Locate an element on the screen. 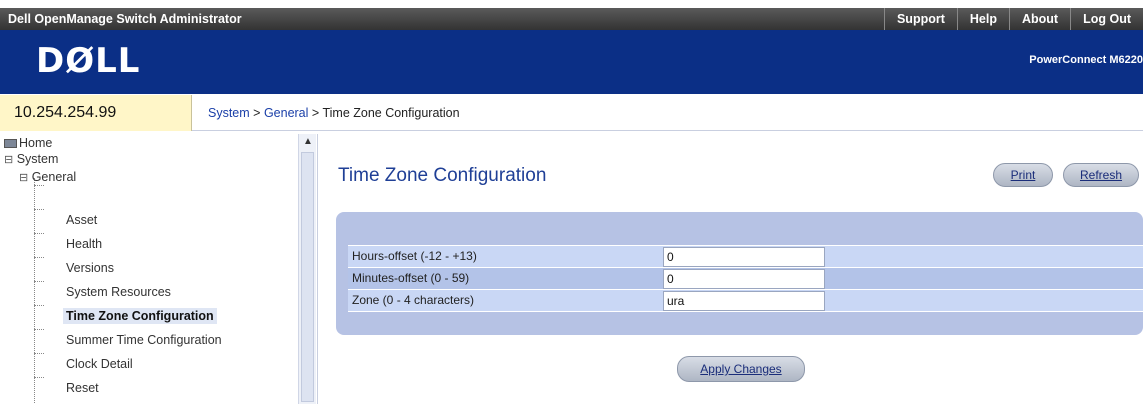 This screenshot has height=404, width=1143. sidebar-item-reset: Reset is located at coordinates (82, 388).